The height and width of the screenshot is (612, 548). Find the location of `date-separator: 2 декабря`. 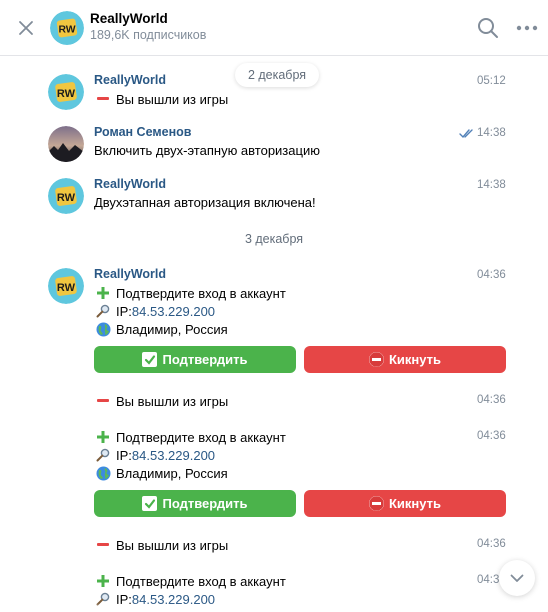

date-separator: 2 декабря is located at coordinates (277, 75).